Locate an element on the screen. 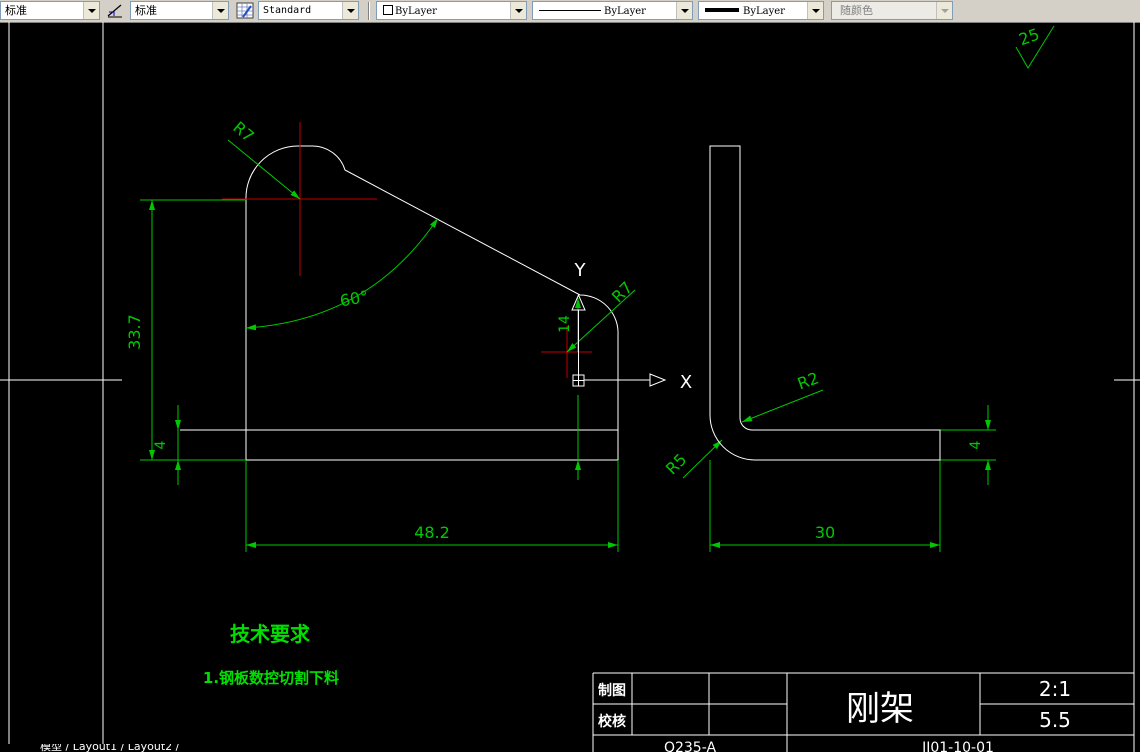 The image size is (1140, 752). linetype-value: ByLayer is located at coordinates (625, 11).